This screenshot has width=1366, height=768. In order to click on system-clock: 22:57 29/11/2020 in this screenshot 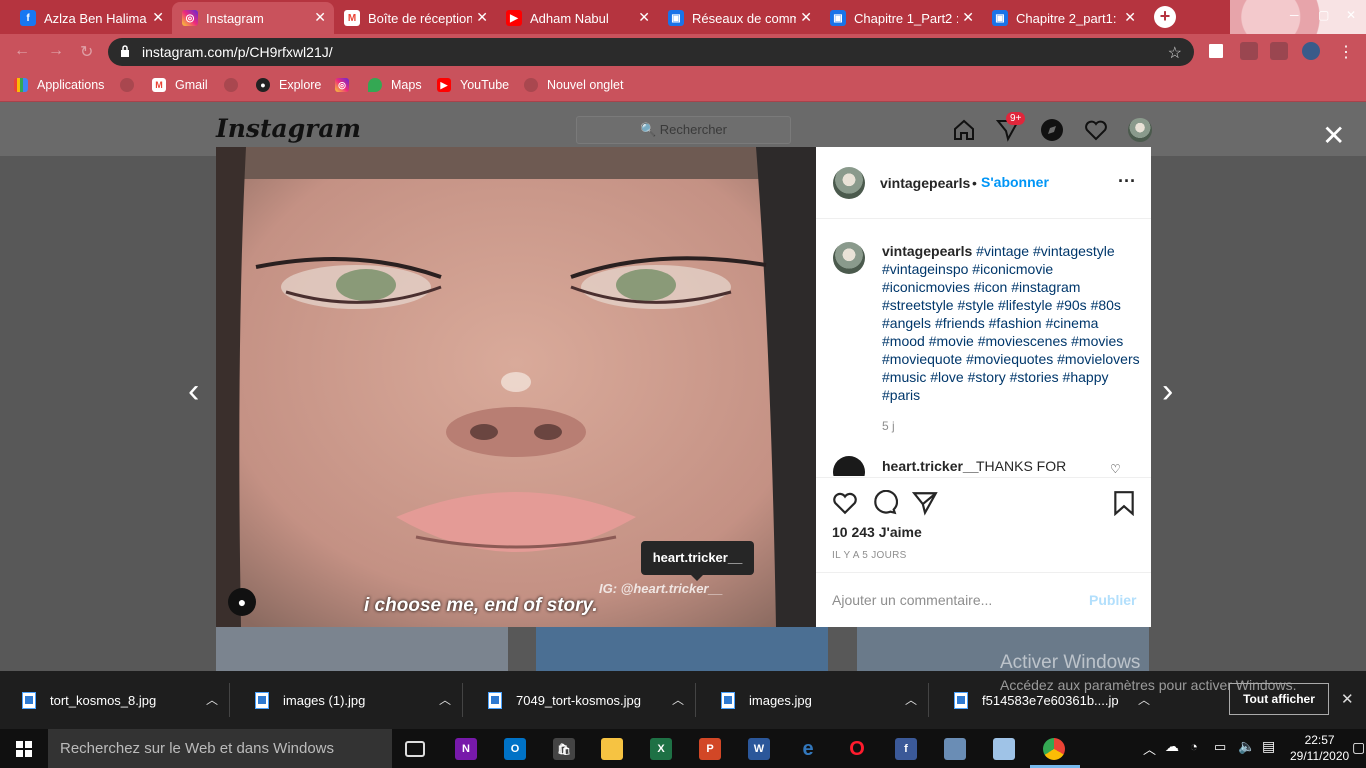, I will do `click(1319, 748)`.